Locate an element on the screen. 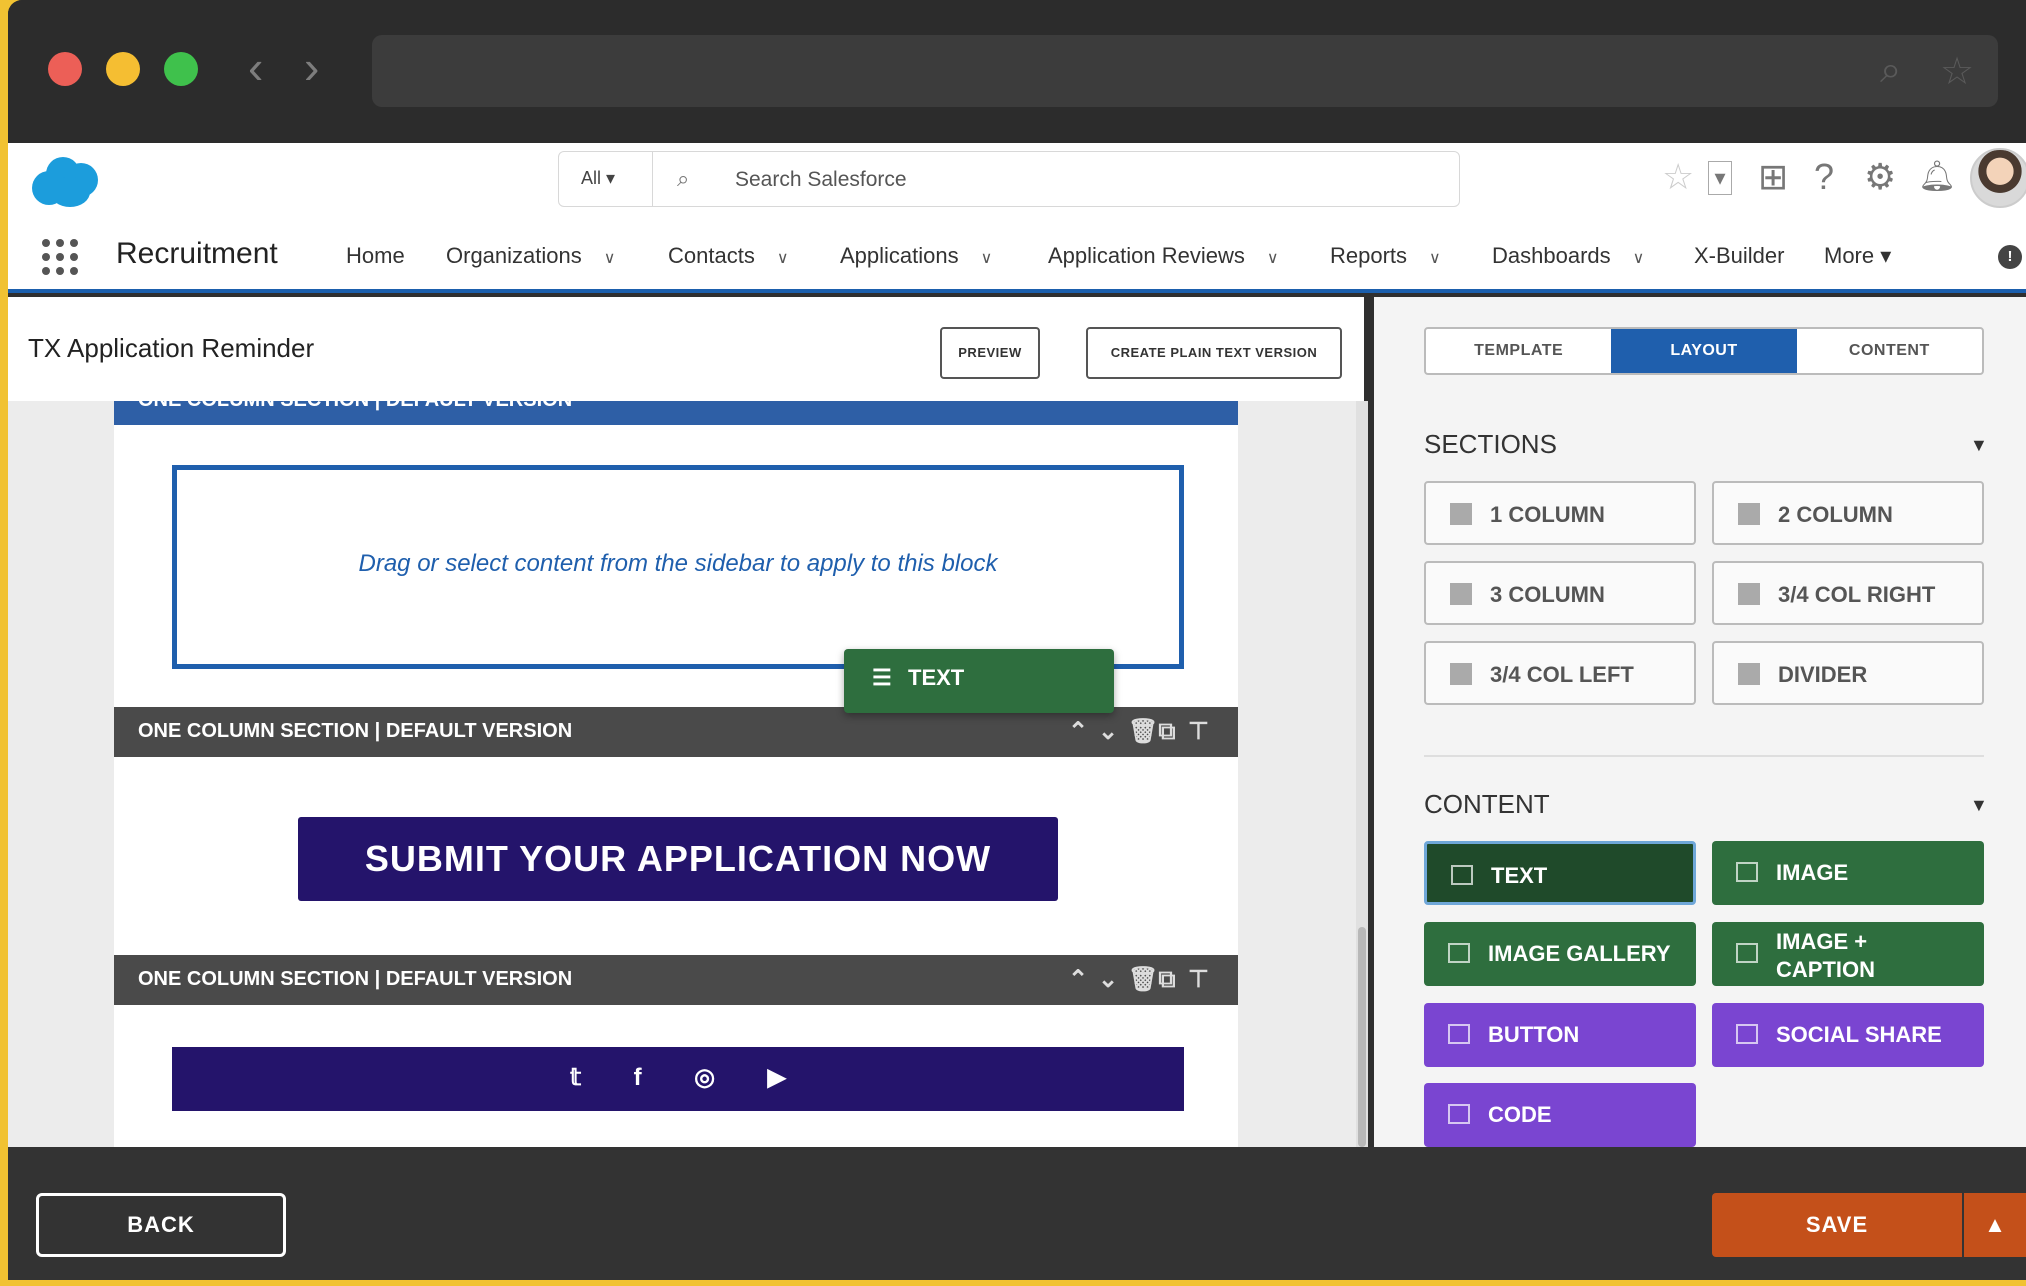 This screenshot has width=2026, height=1286. bookmark-star-icon: ☆ is located at coordinates (1957, 71).